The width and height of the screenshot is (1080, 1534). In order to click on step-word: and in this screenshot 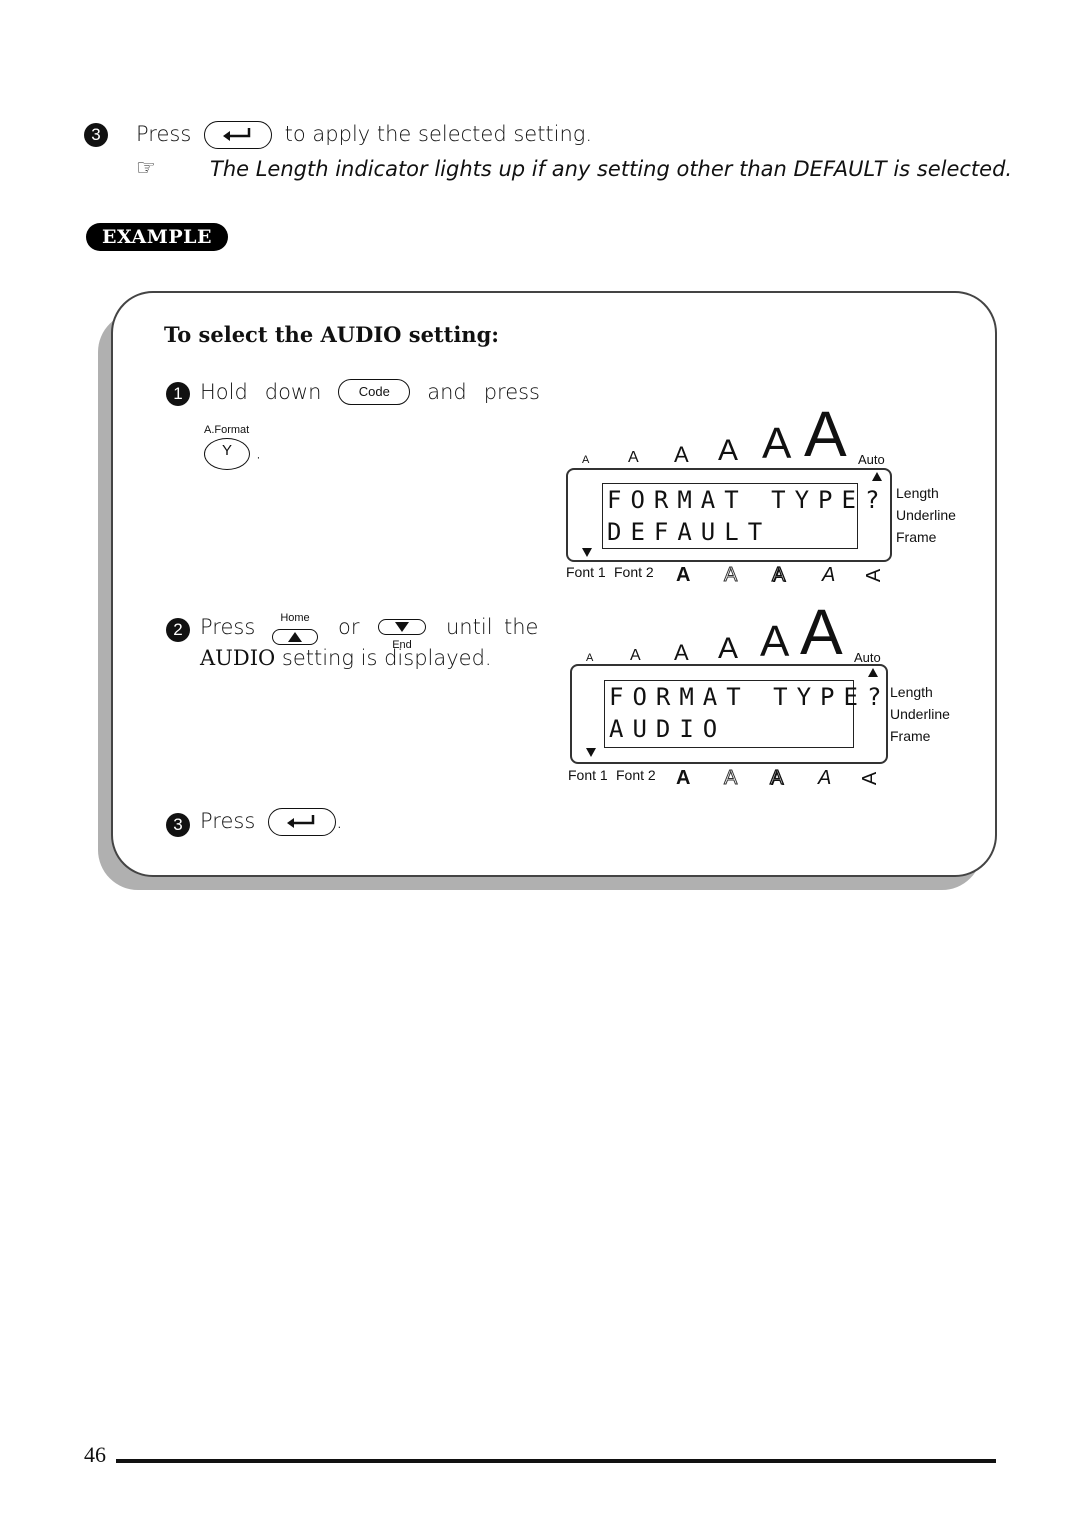, I will do `click(447, 392)`.